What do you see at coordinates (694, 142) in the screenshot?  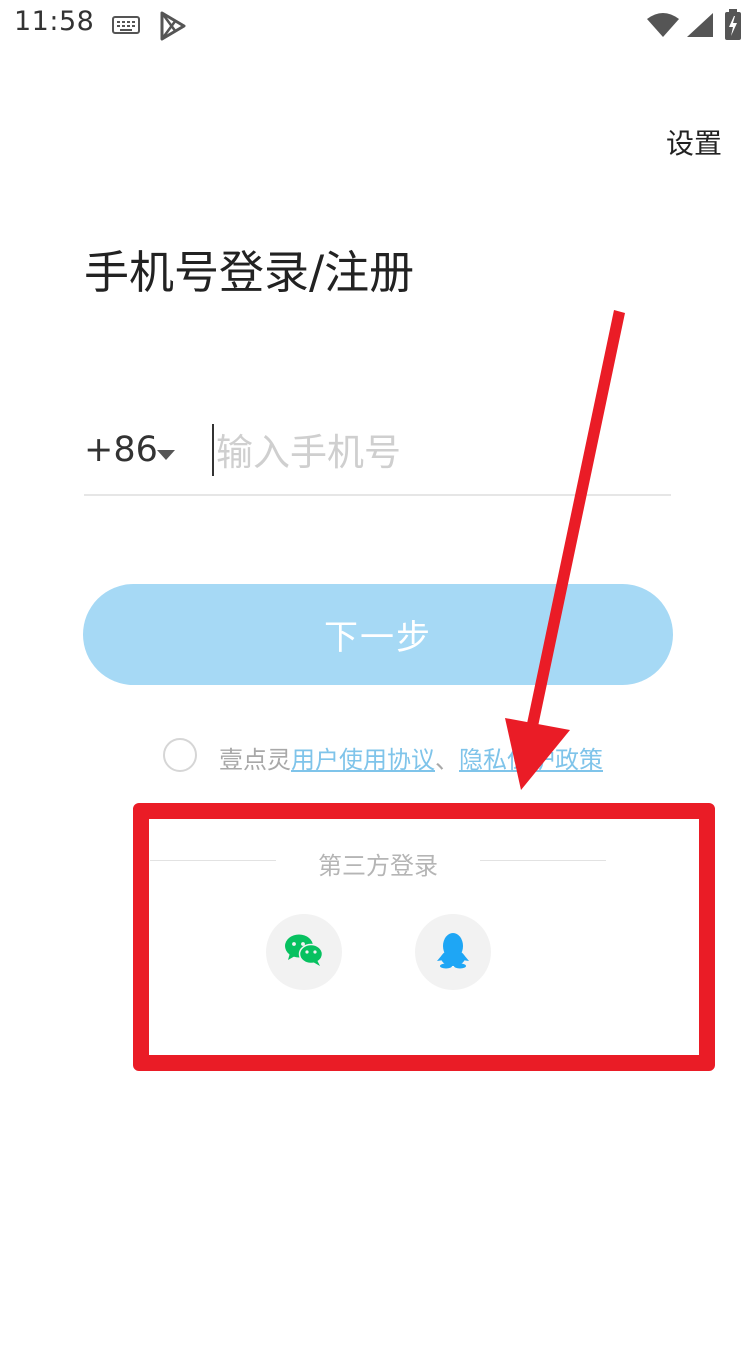 I see `settings-link: 设置` at bounding box center [694, 142].